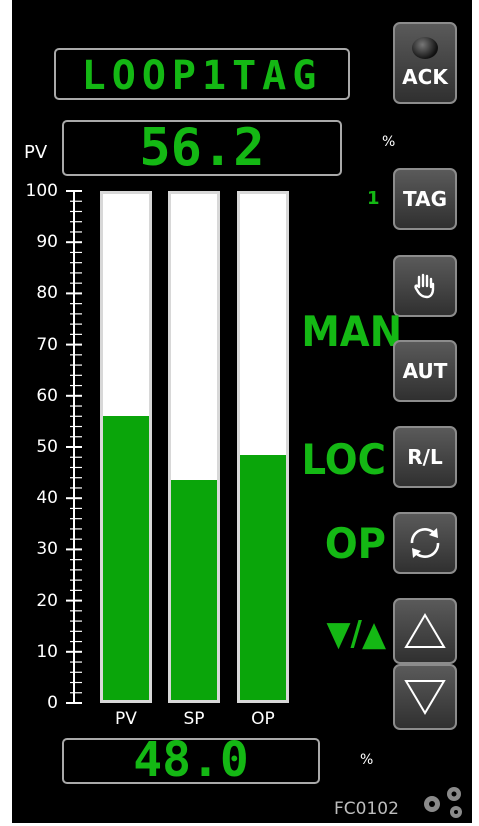 The height and width of the screenshot is (826, 479). Describe the element at coordinates (356, 634) in the screenshot. I see `ramp-symbol: ▼/▲` at that location.